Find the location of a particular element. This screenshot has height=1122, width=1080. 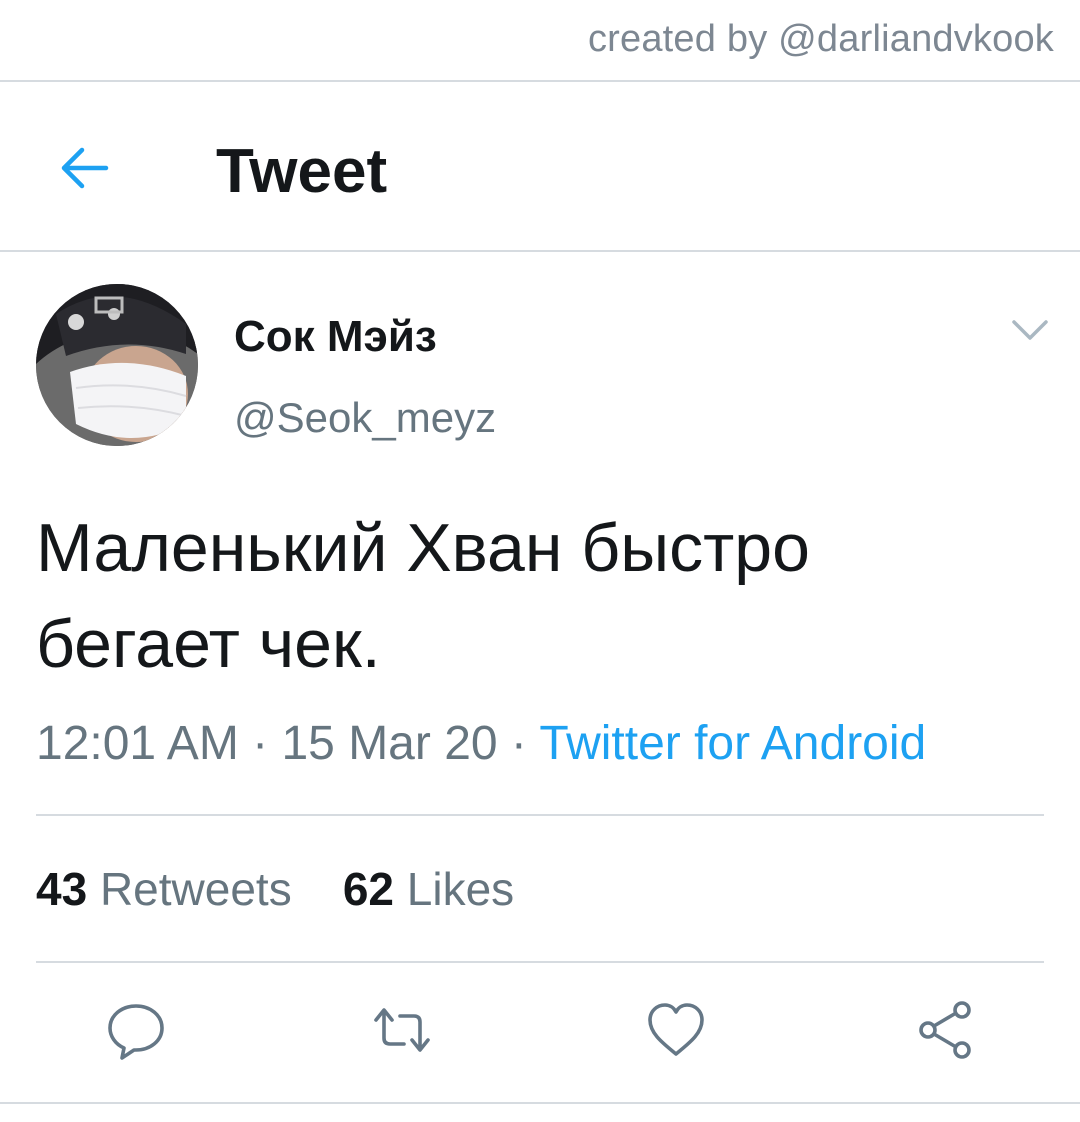

retweet-button is located at coordinates (402, 1030).